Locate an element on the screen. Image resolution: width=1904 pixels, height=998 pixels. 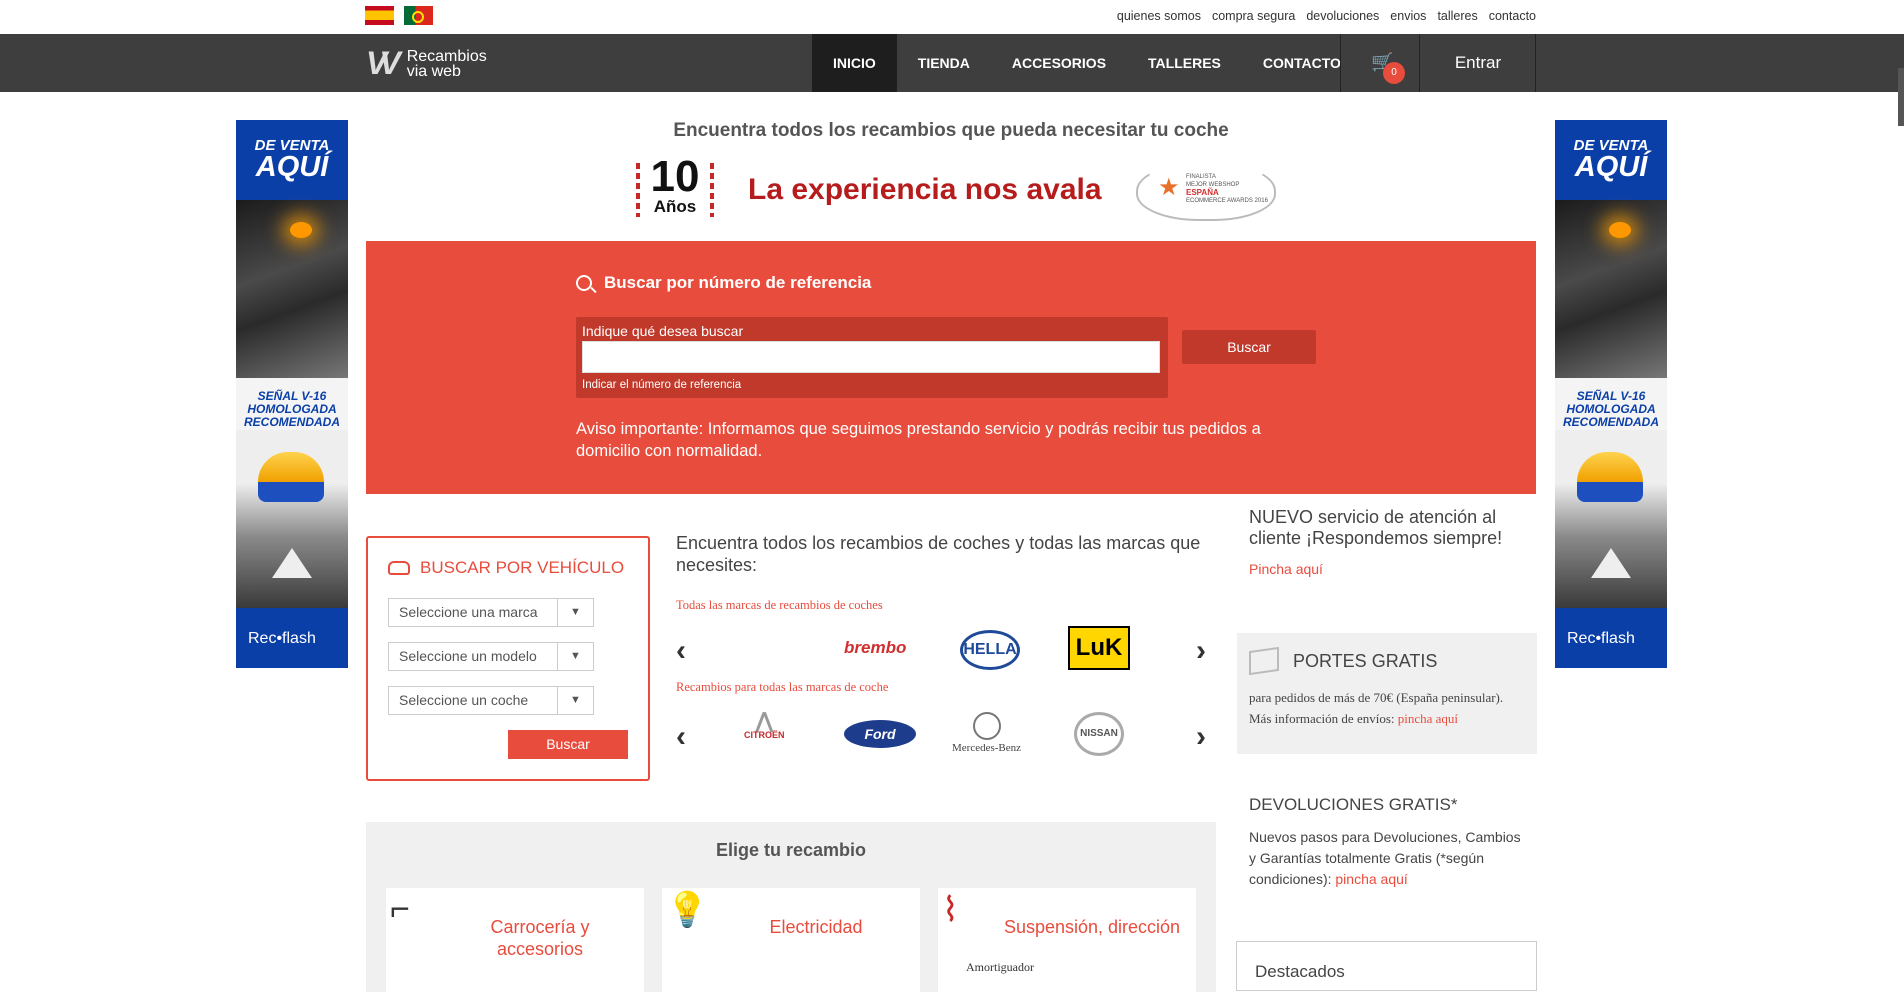
ad-top-line2: AQUÍ is located at coordinates (292, 167).